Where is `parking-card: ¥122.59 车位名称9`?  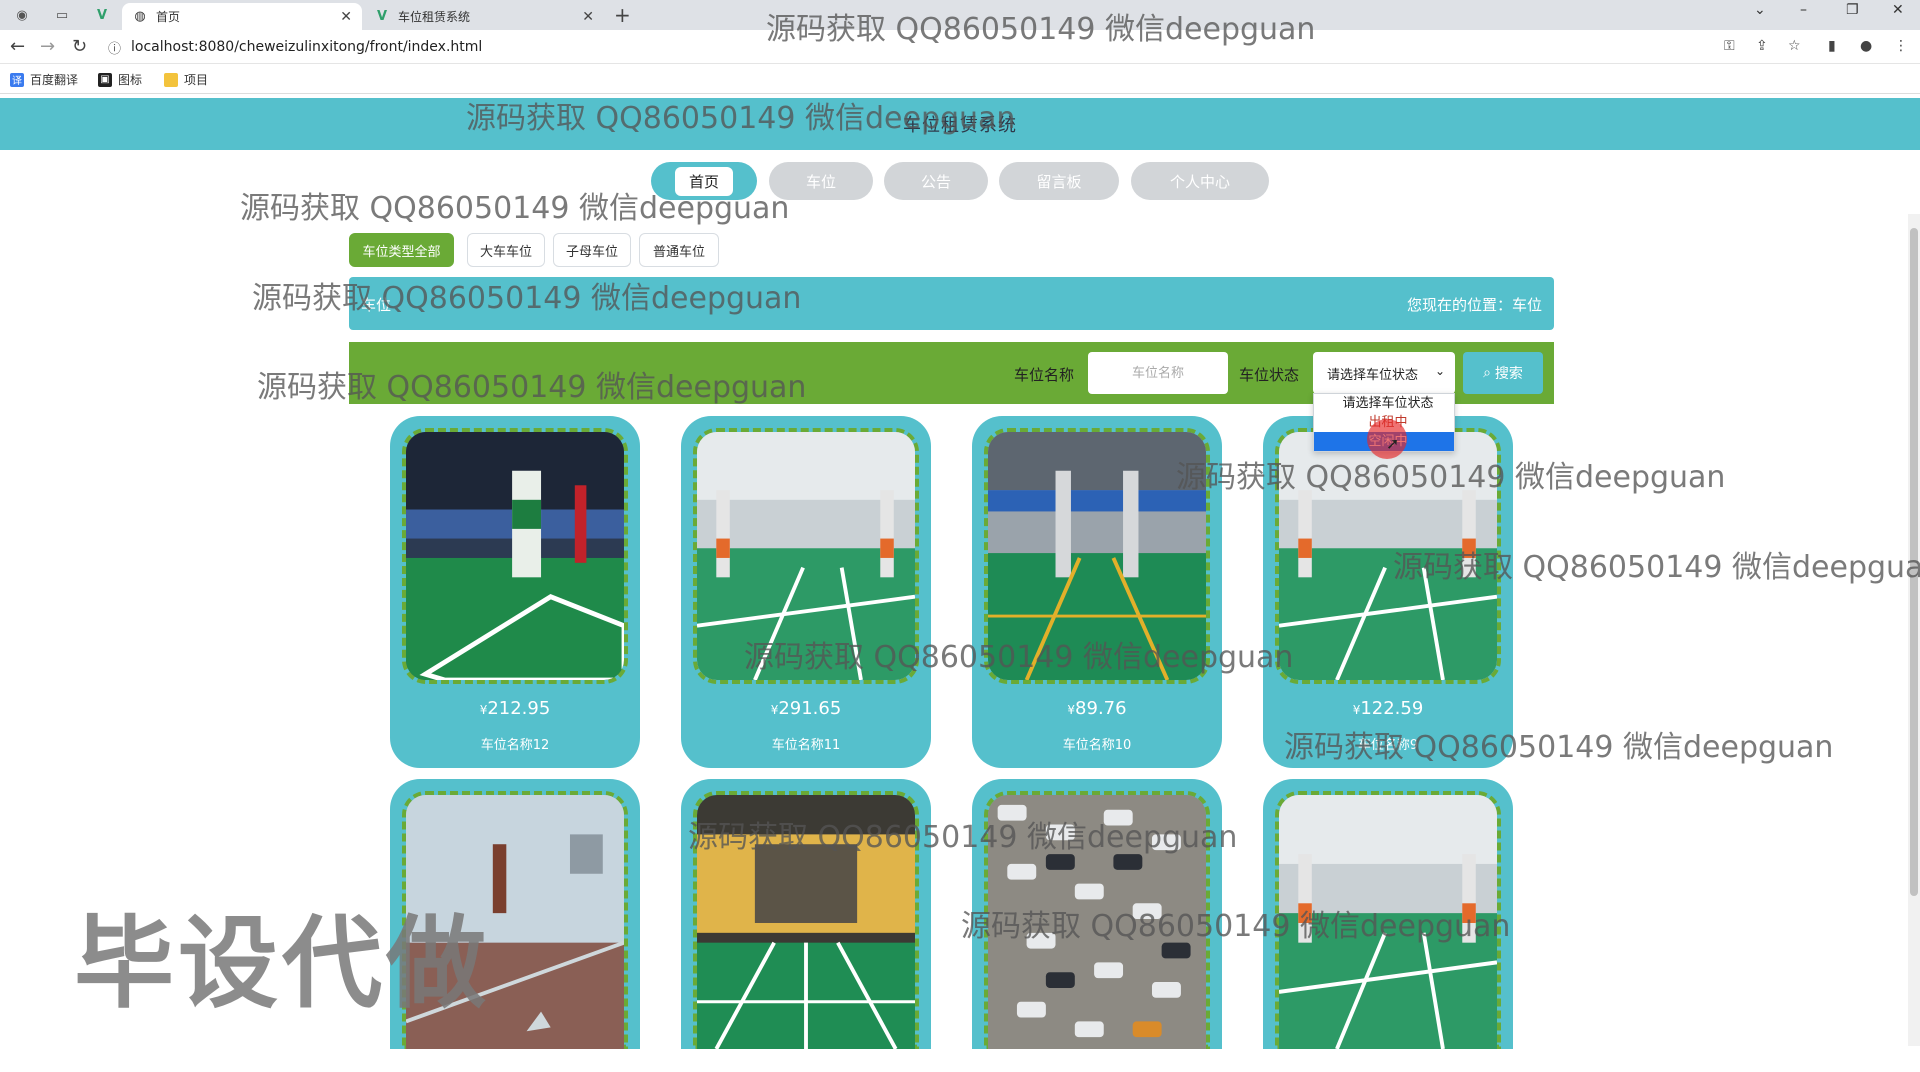
parking-card: ¥122.59 车位名称9 is located at coordinates (1388, 592).